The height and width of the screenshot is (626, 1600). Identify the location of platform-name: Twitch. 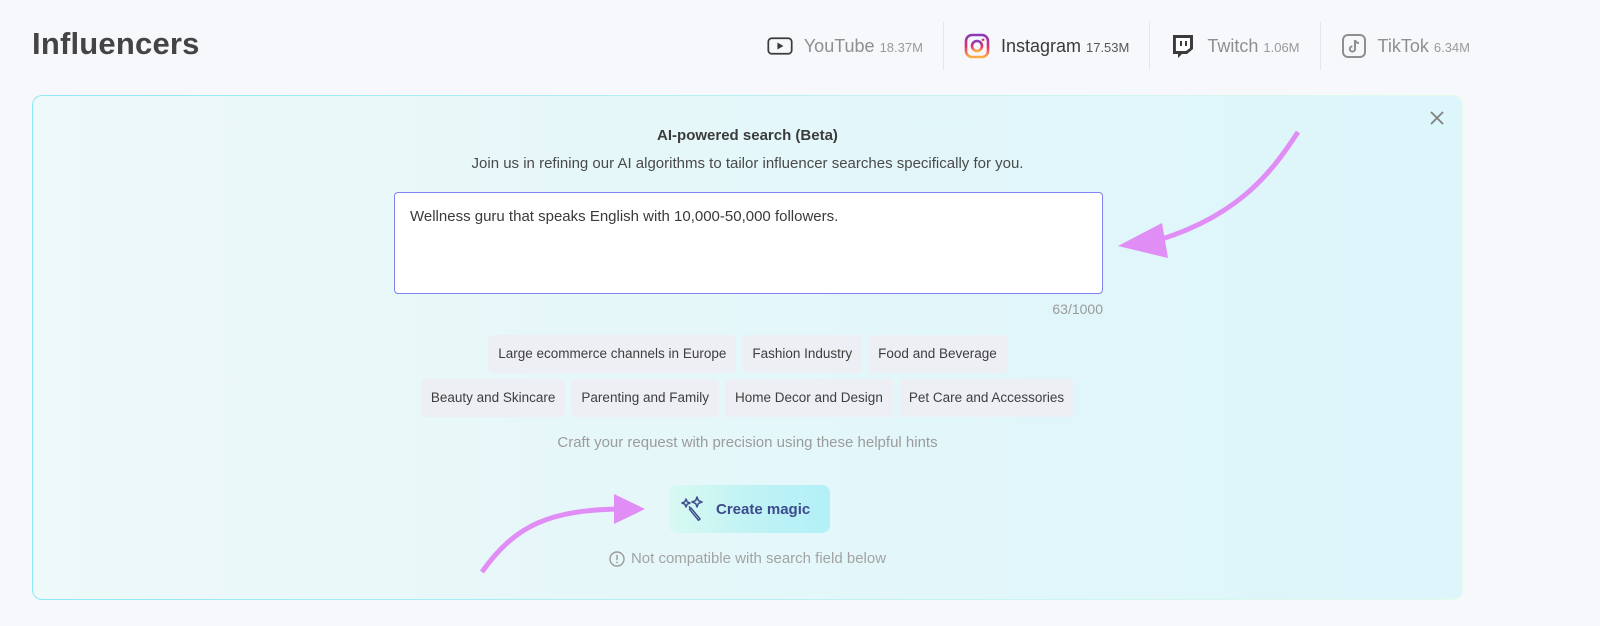
(1233, 45).